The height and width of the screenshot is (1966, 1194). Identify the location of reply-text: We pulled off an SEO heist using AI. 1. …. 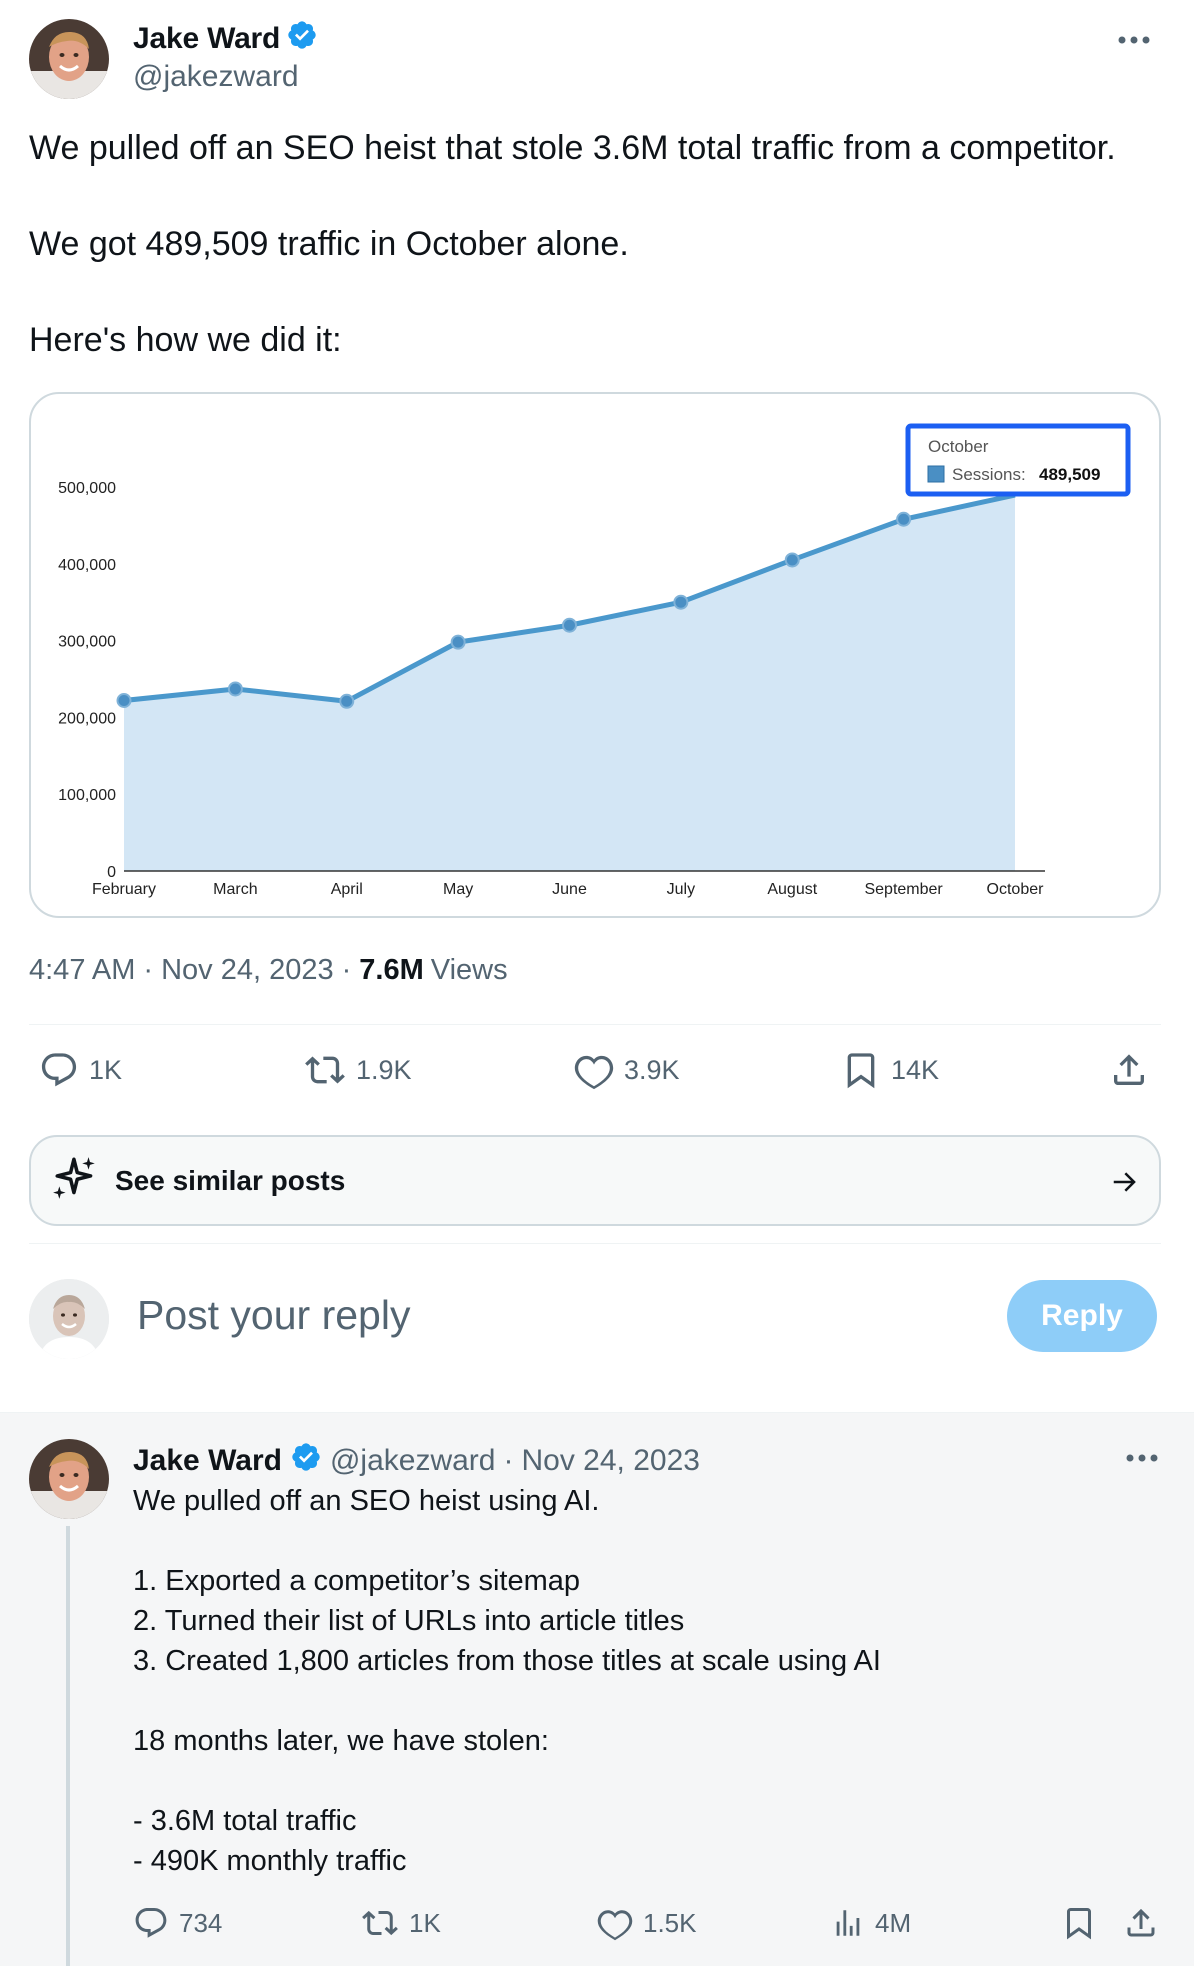
(507, 1681).